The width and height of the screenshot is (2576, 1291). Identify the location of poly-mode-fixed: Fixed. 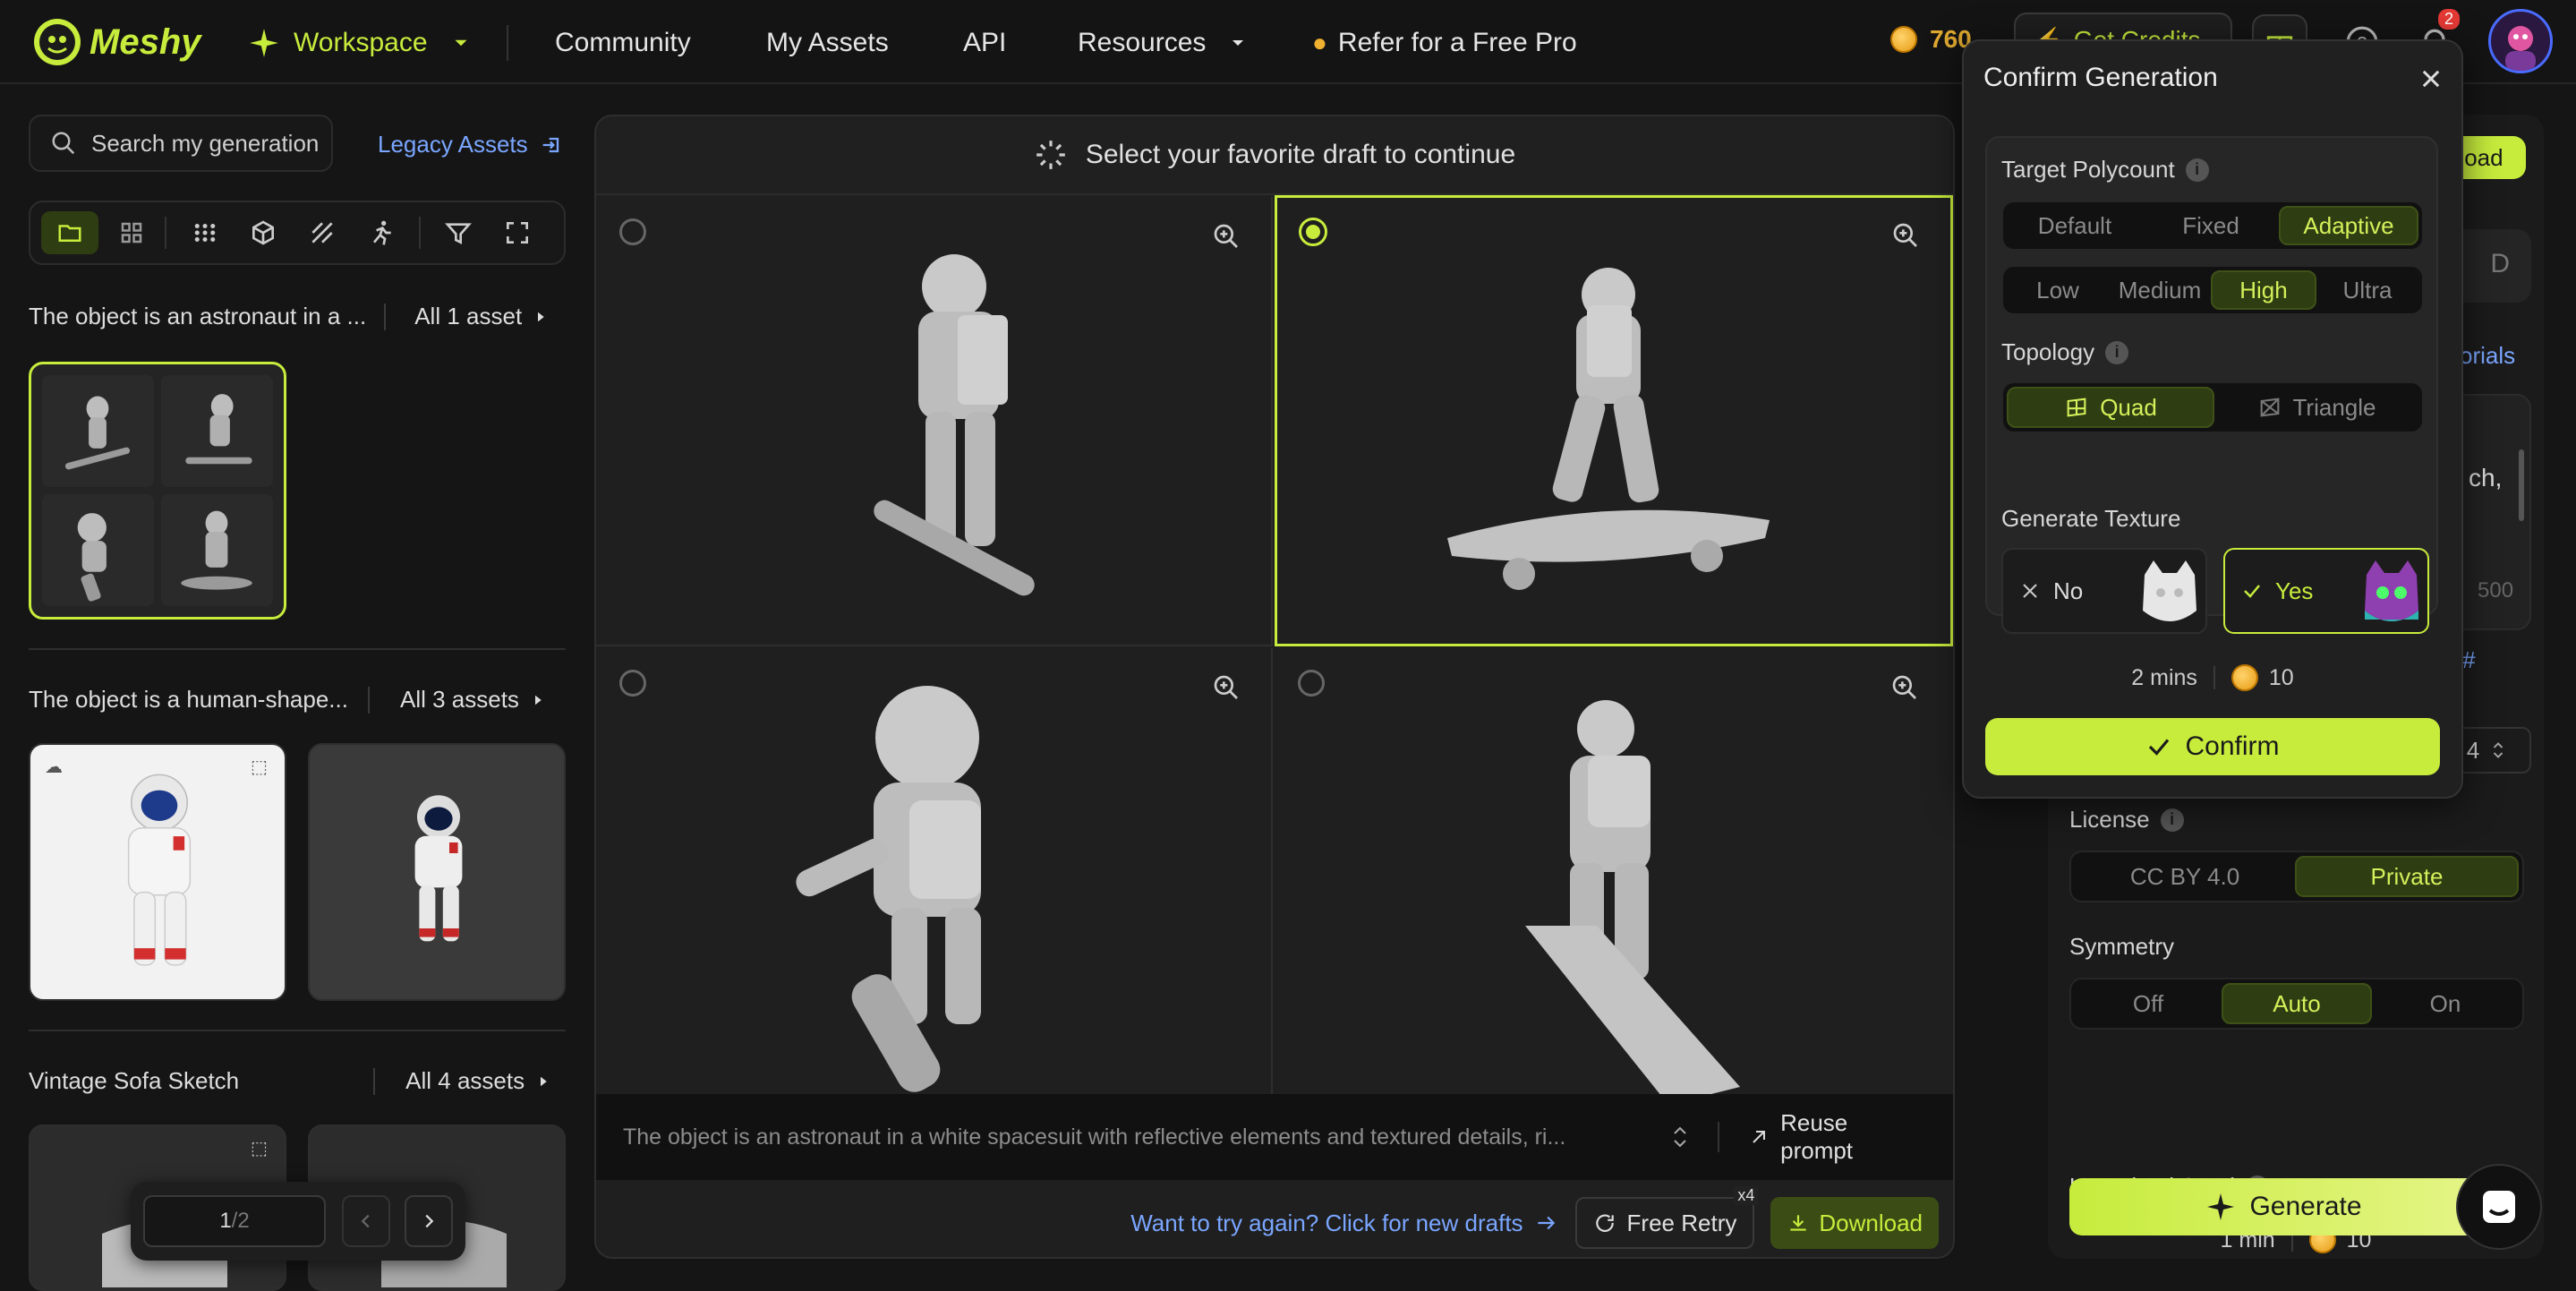
(2211, 226).